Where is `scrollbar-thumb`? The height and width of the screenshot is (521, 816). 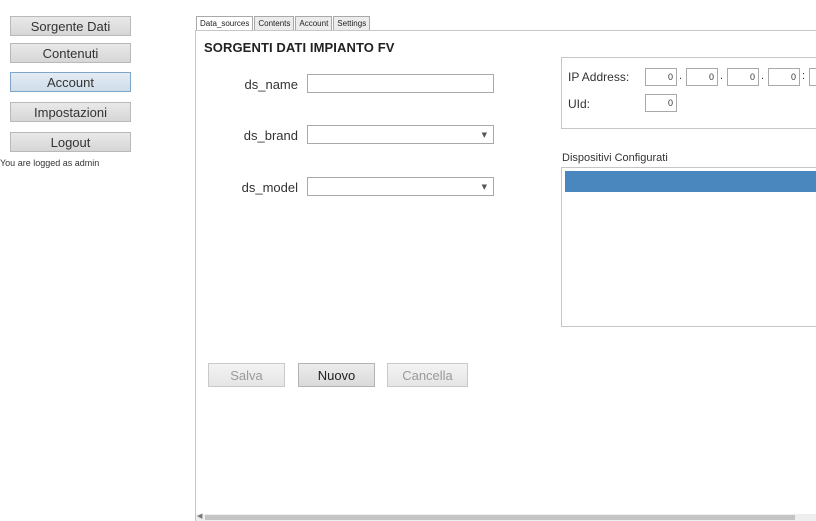
scrollbar-thumb is located at coordinates (500, 517).